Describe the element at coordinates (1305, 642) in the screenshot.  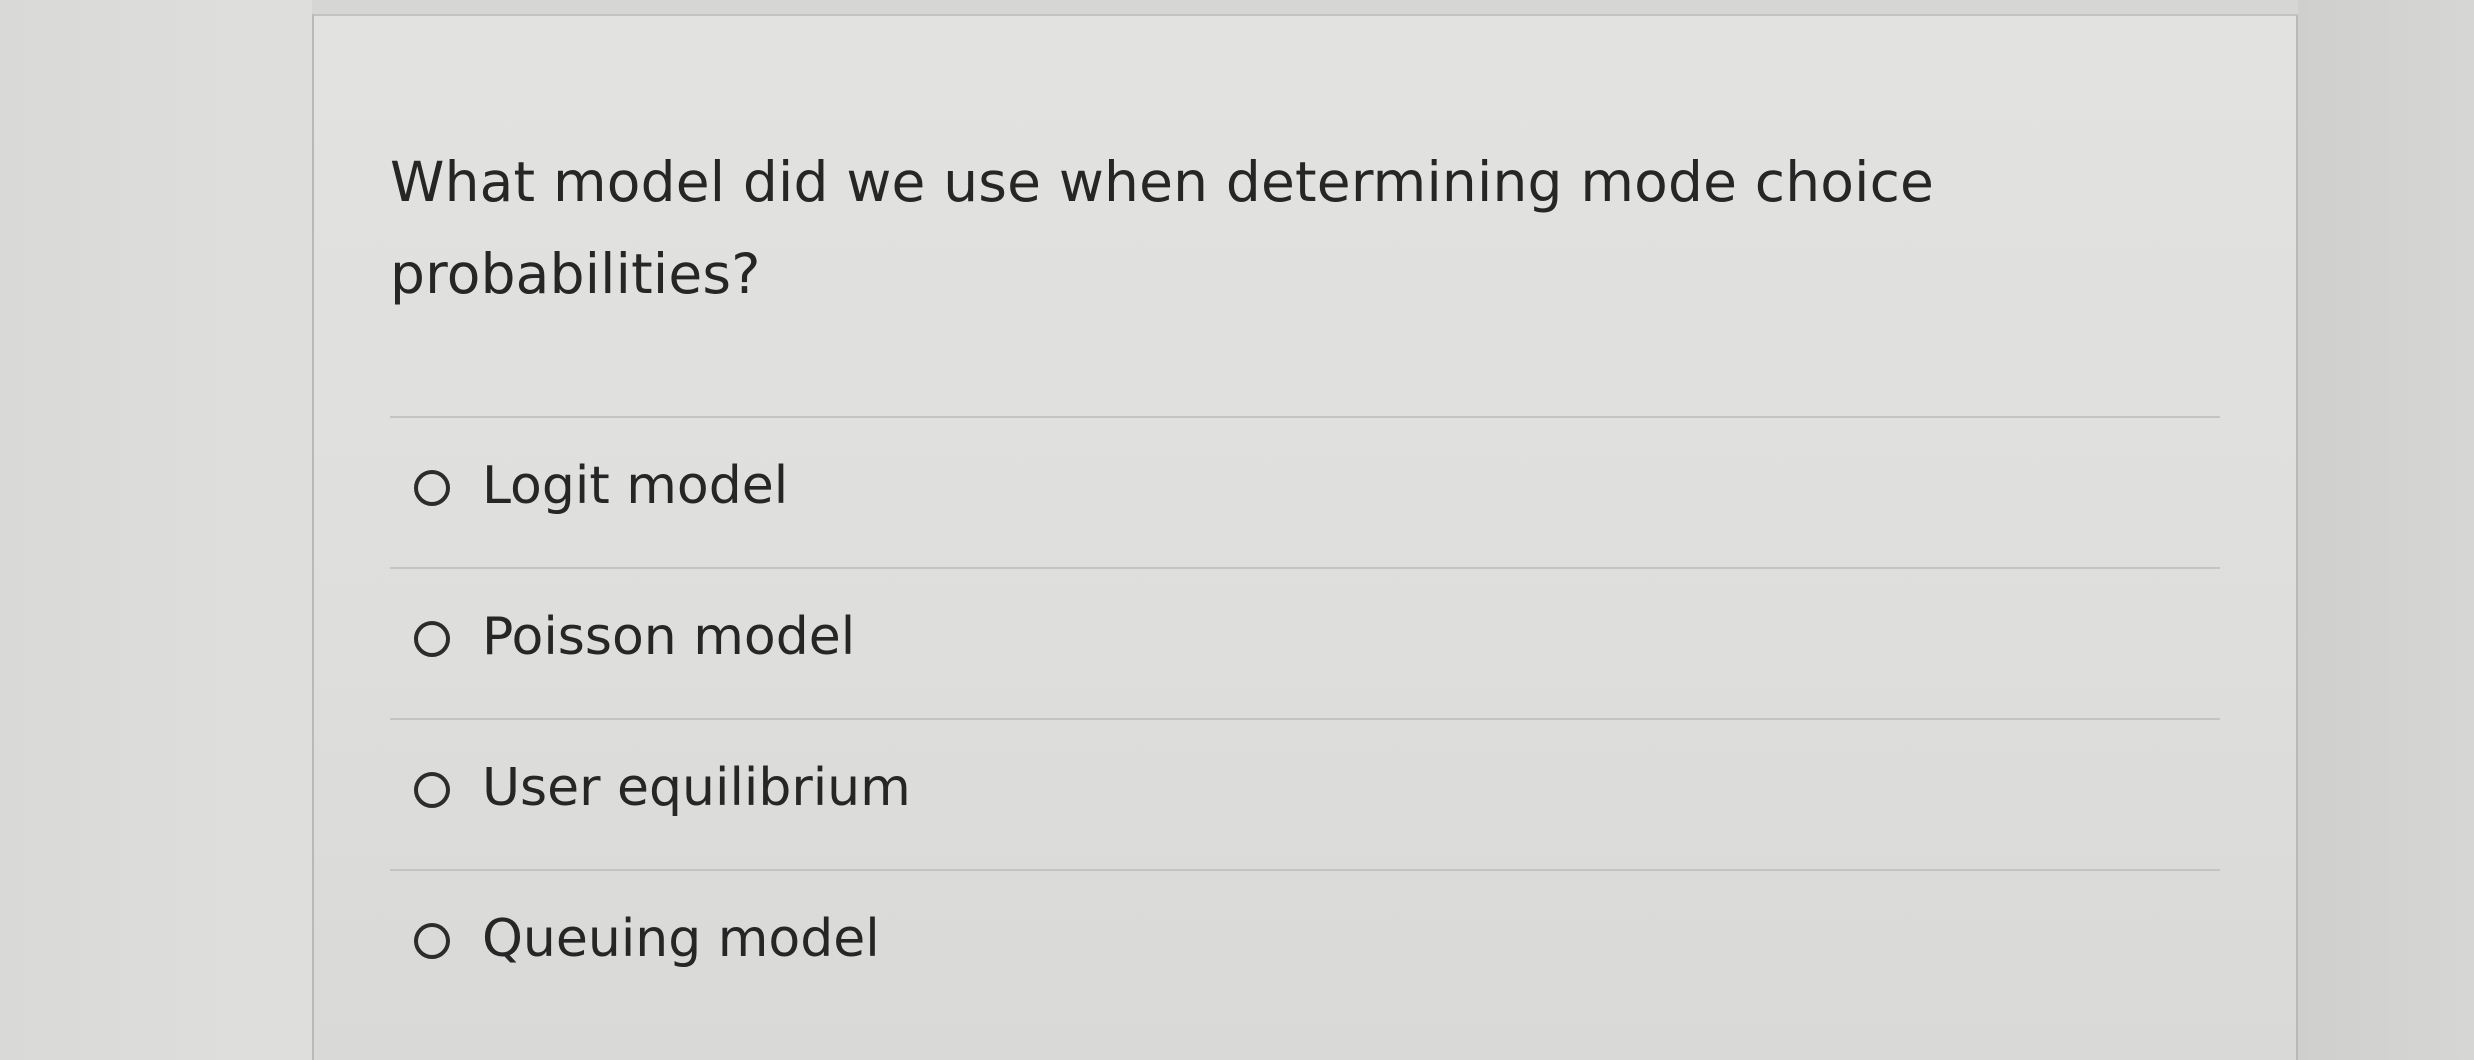
I see `answer-option-poisson-model: Poisson model` at that location.